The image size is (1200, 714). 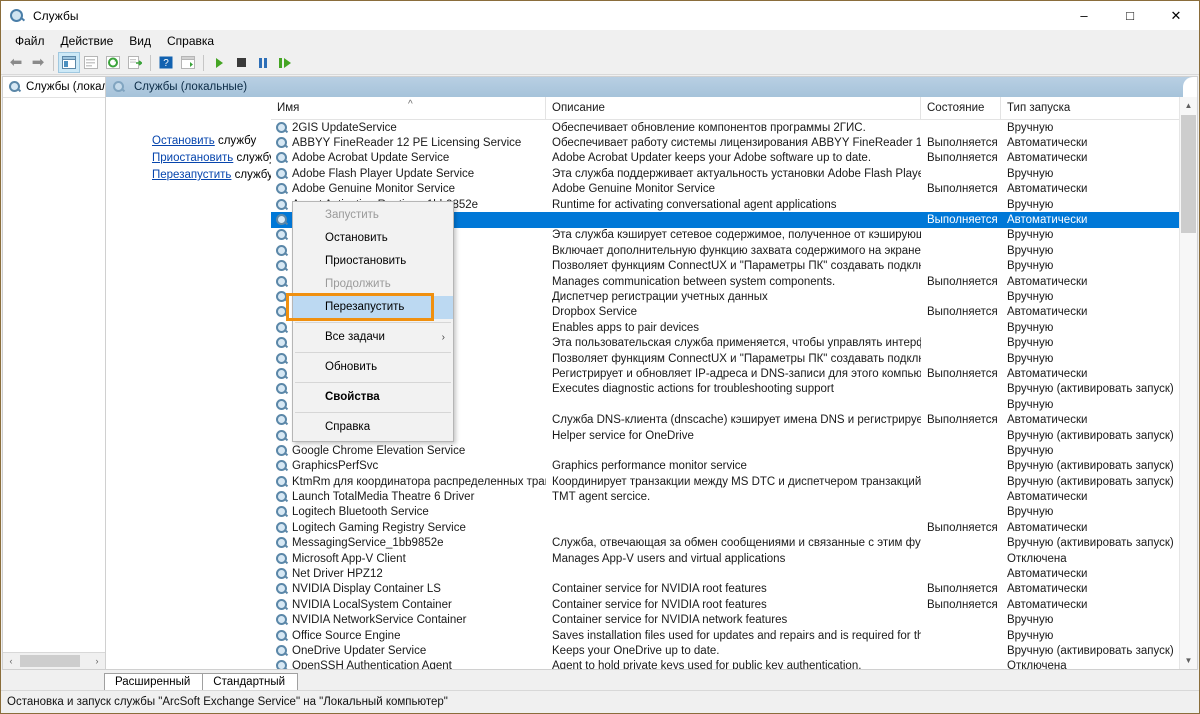 I want to click on pause-service-icon, so click(x=263, y=62).